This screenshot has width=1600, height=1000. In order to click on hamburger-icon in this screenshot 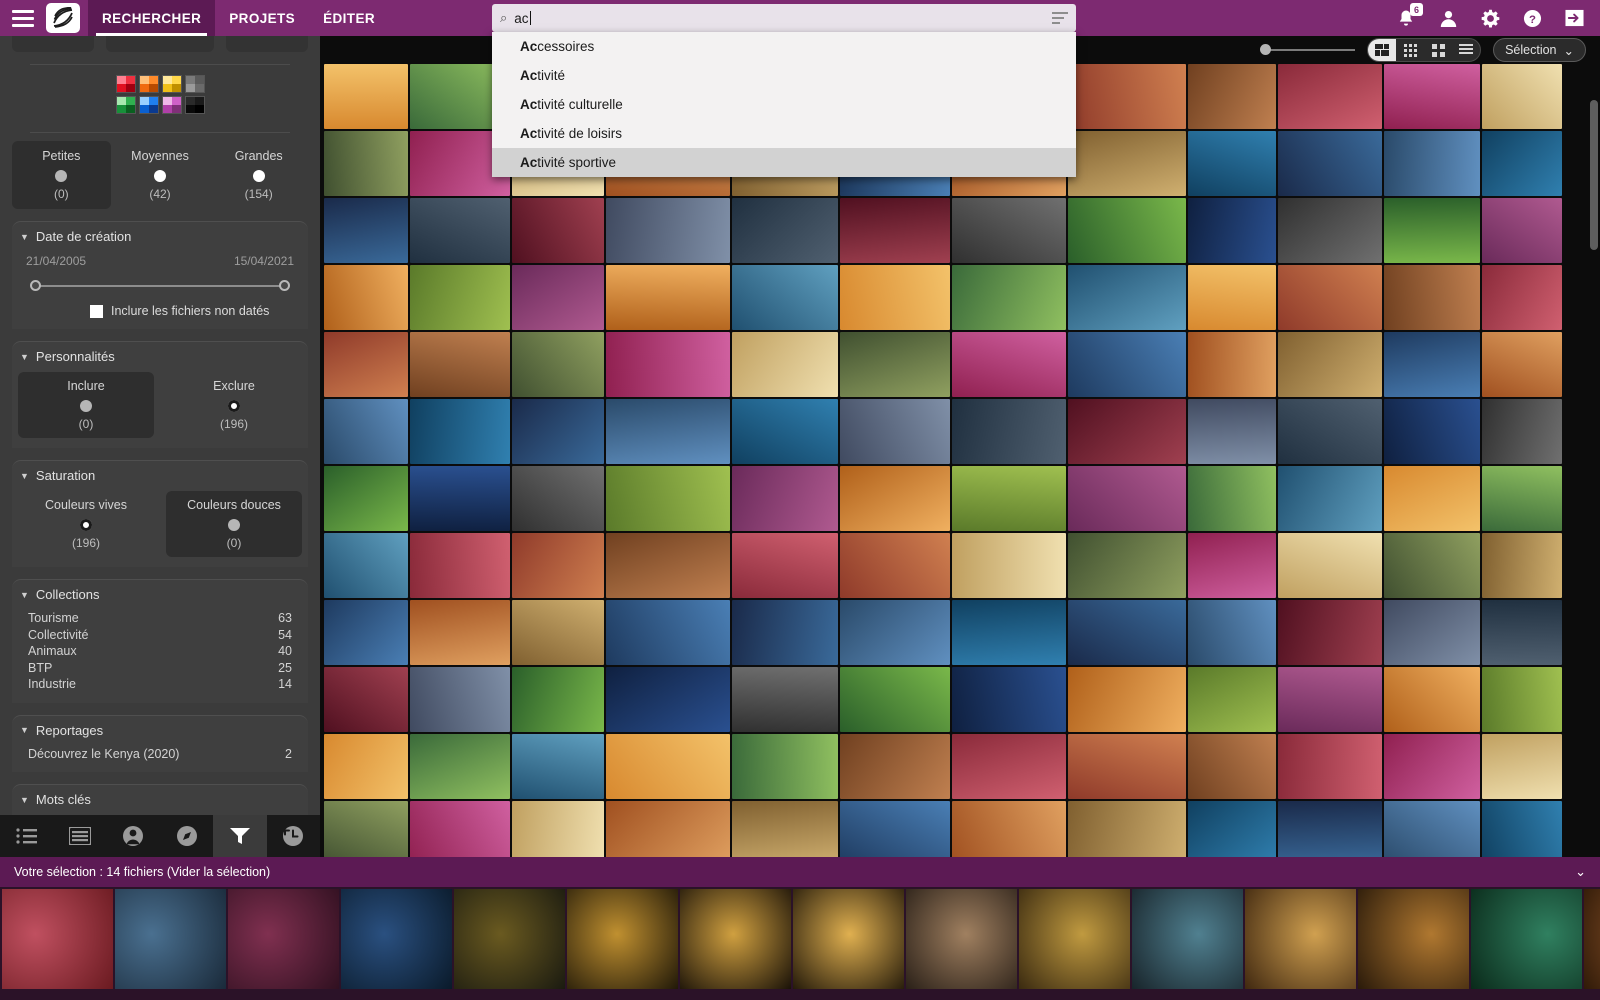, I will do `click(23, 18)`.